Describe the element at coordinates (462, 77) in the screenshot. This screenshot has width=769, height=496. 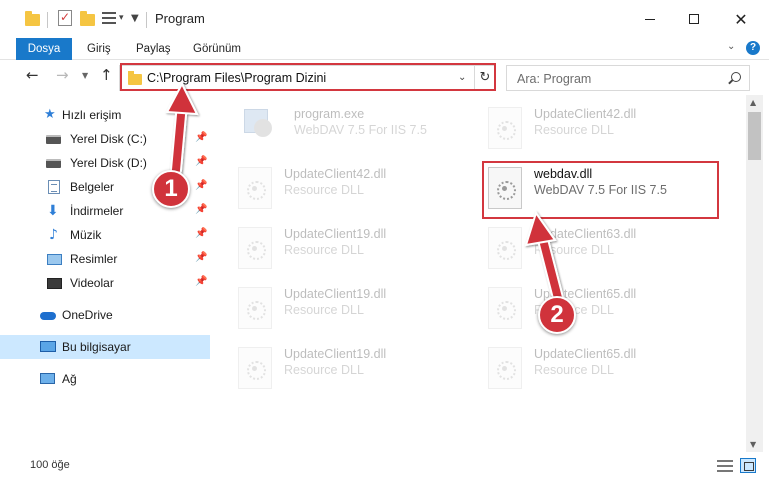
I see `address-dropdown-icon: ⌄` at that location.